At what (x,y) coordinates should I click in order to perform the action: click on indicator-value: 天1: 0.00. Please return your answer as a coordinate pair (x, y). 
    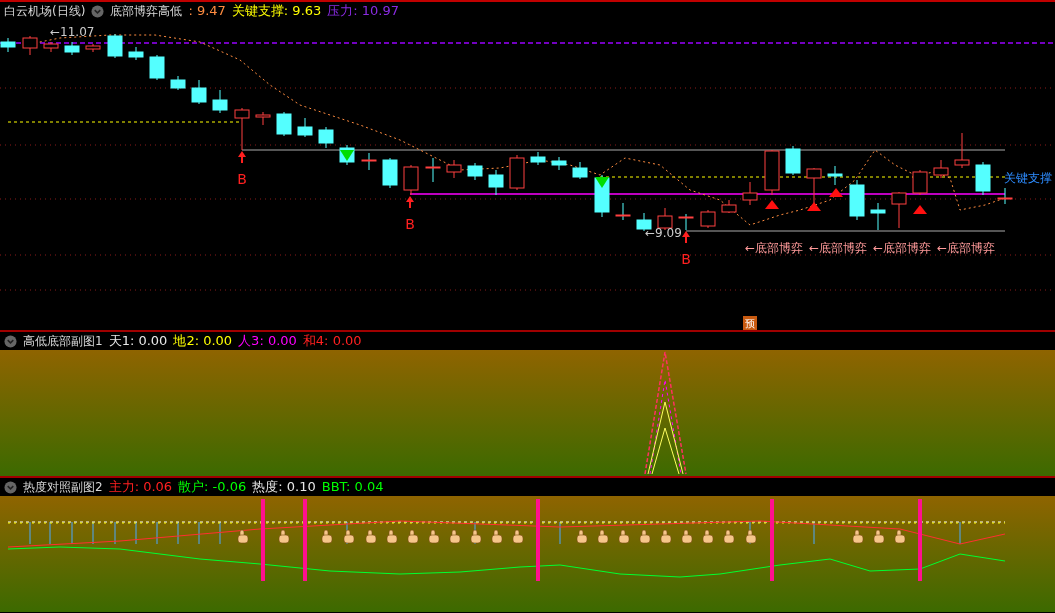
    Looking at the image, I should click on (138, 341).